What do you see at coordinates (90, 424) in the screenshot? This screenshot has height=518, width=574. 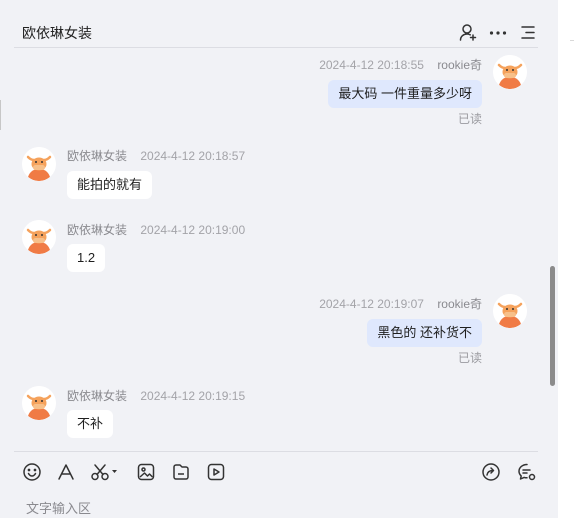 I see `message-bubble: 不补` at bounding box center [90, 424].